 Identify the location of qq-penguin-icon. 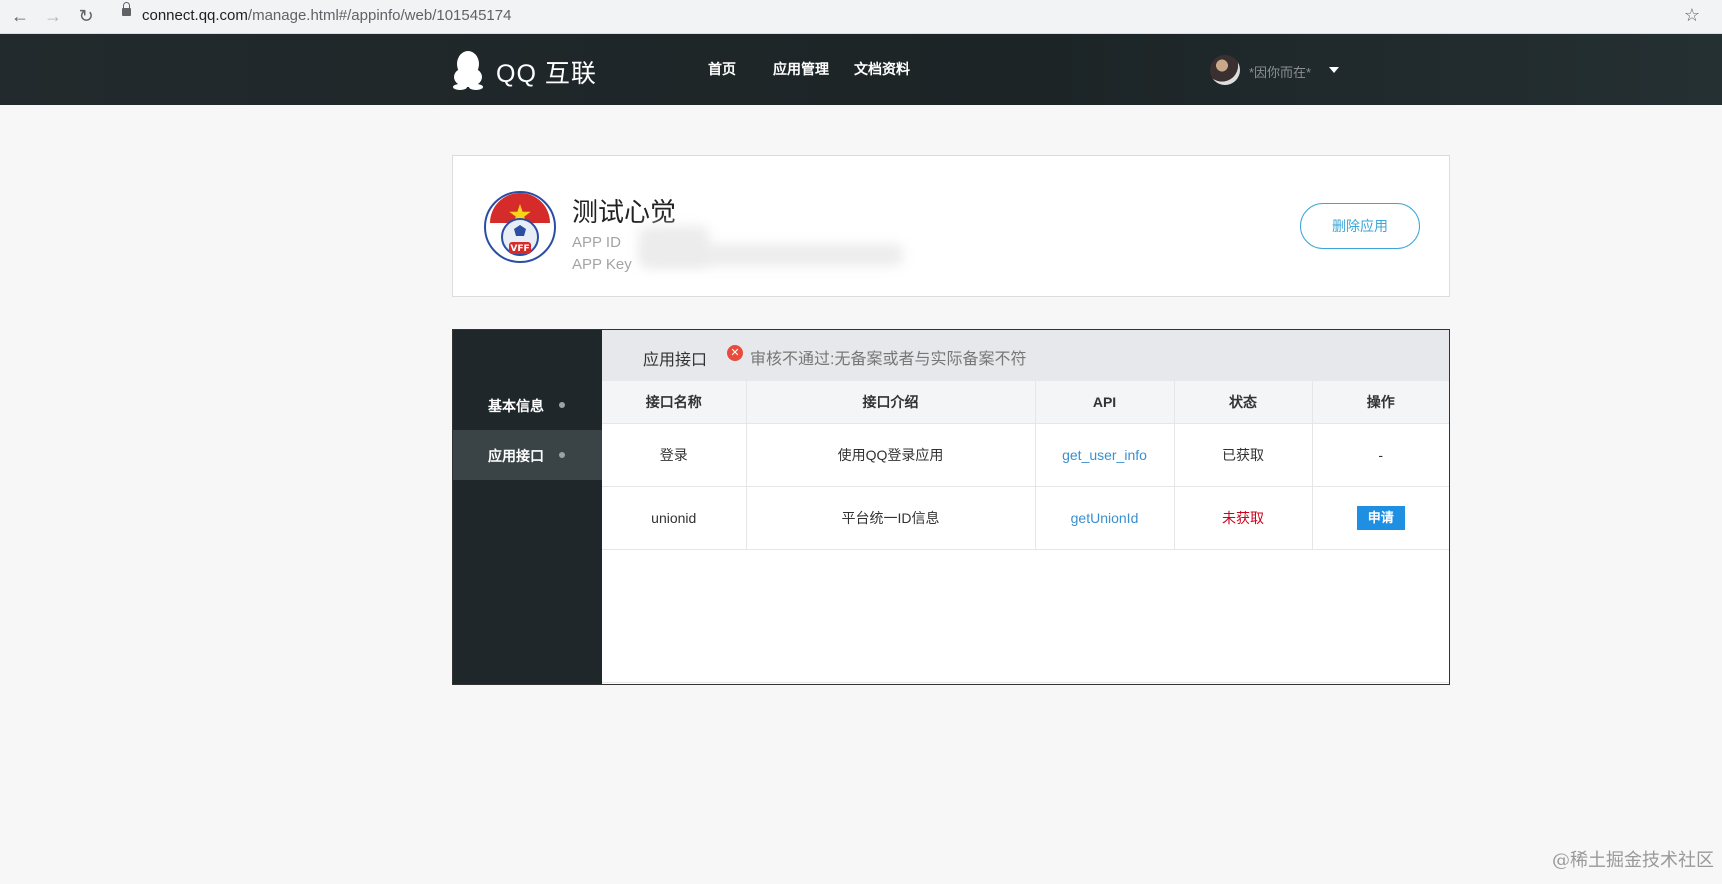
(468, 70).